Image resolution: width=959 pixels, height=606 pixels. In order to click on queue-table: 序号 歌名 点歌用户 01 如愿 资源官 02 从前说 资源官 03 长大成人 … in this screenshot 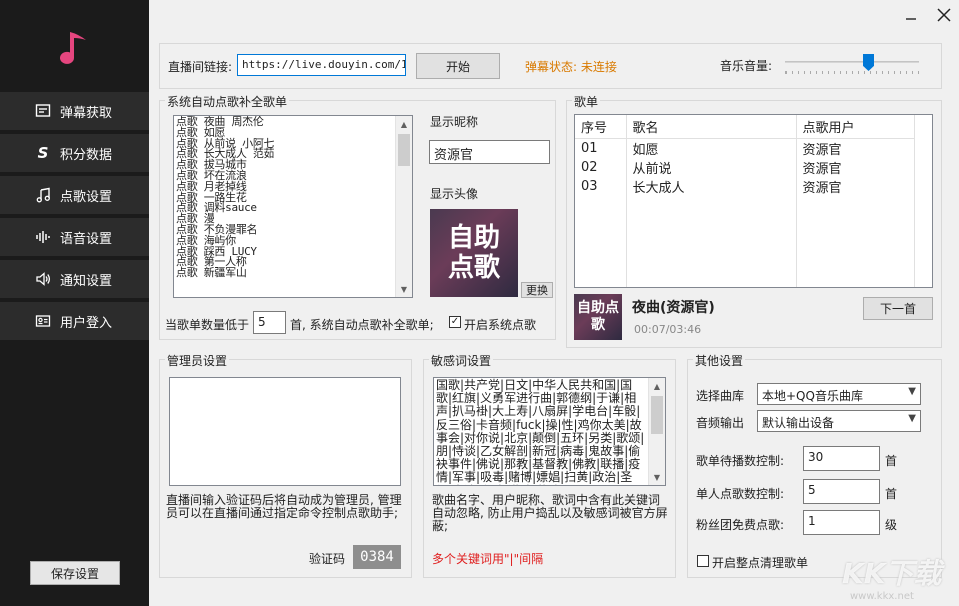, I will do `click(745, 201)`.